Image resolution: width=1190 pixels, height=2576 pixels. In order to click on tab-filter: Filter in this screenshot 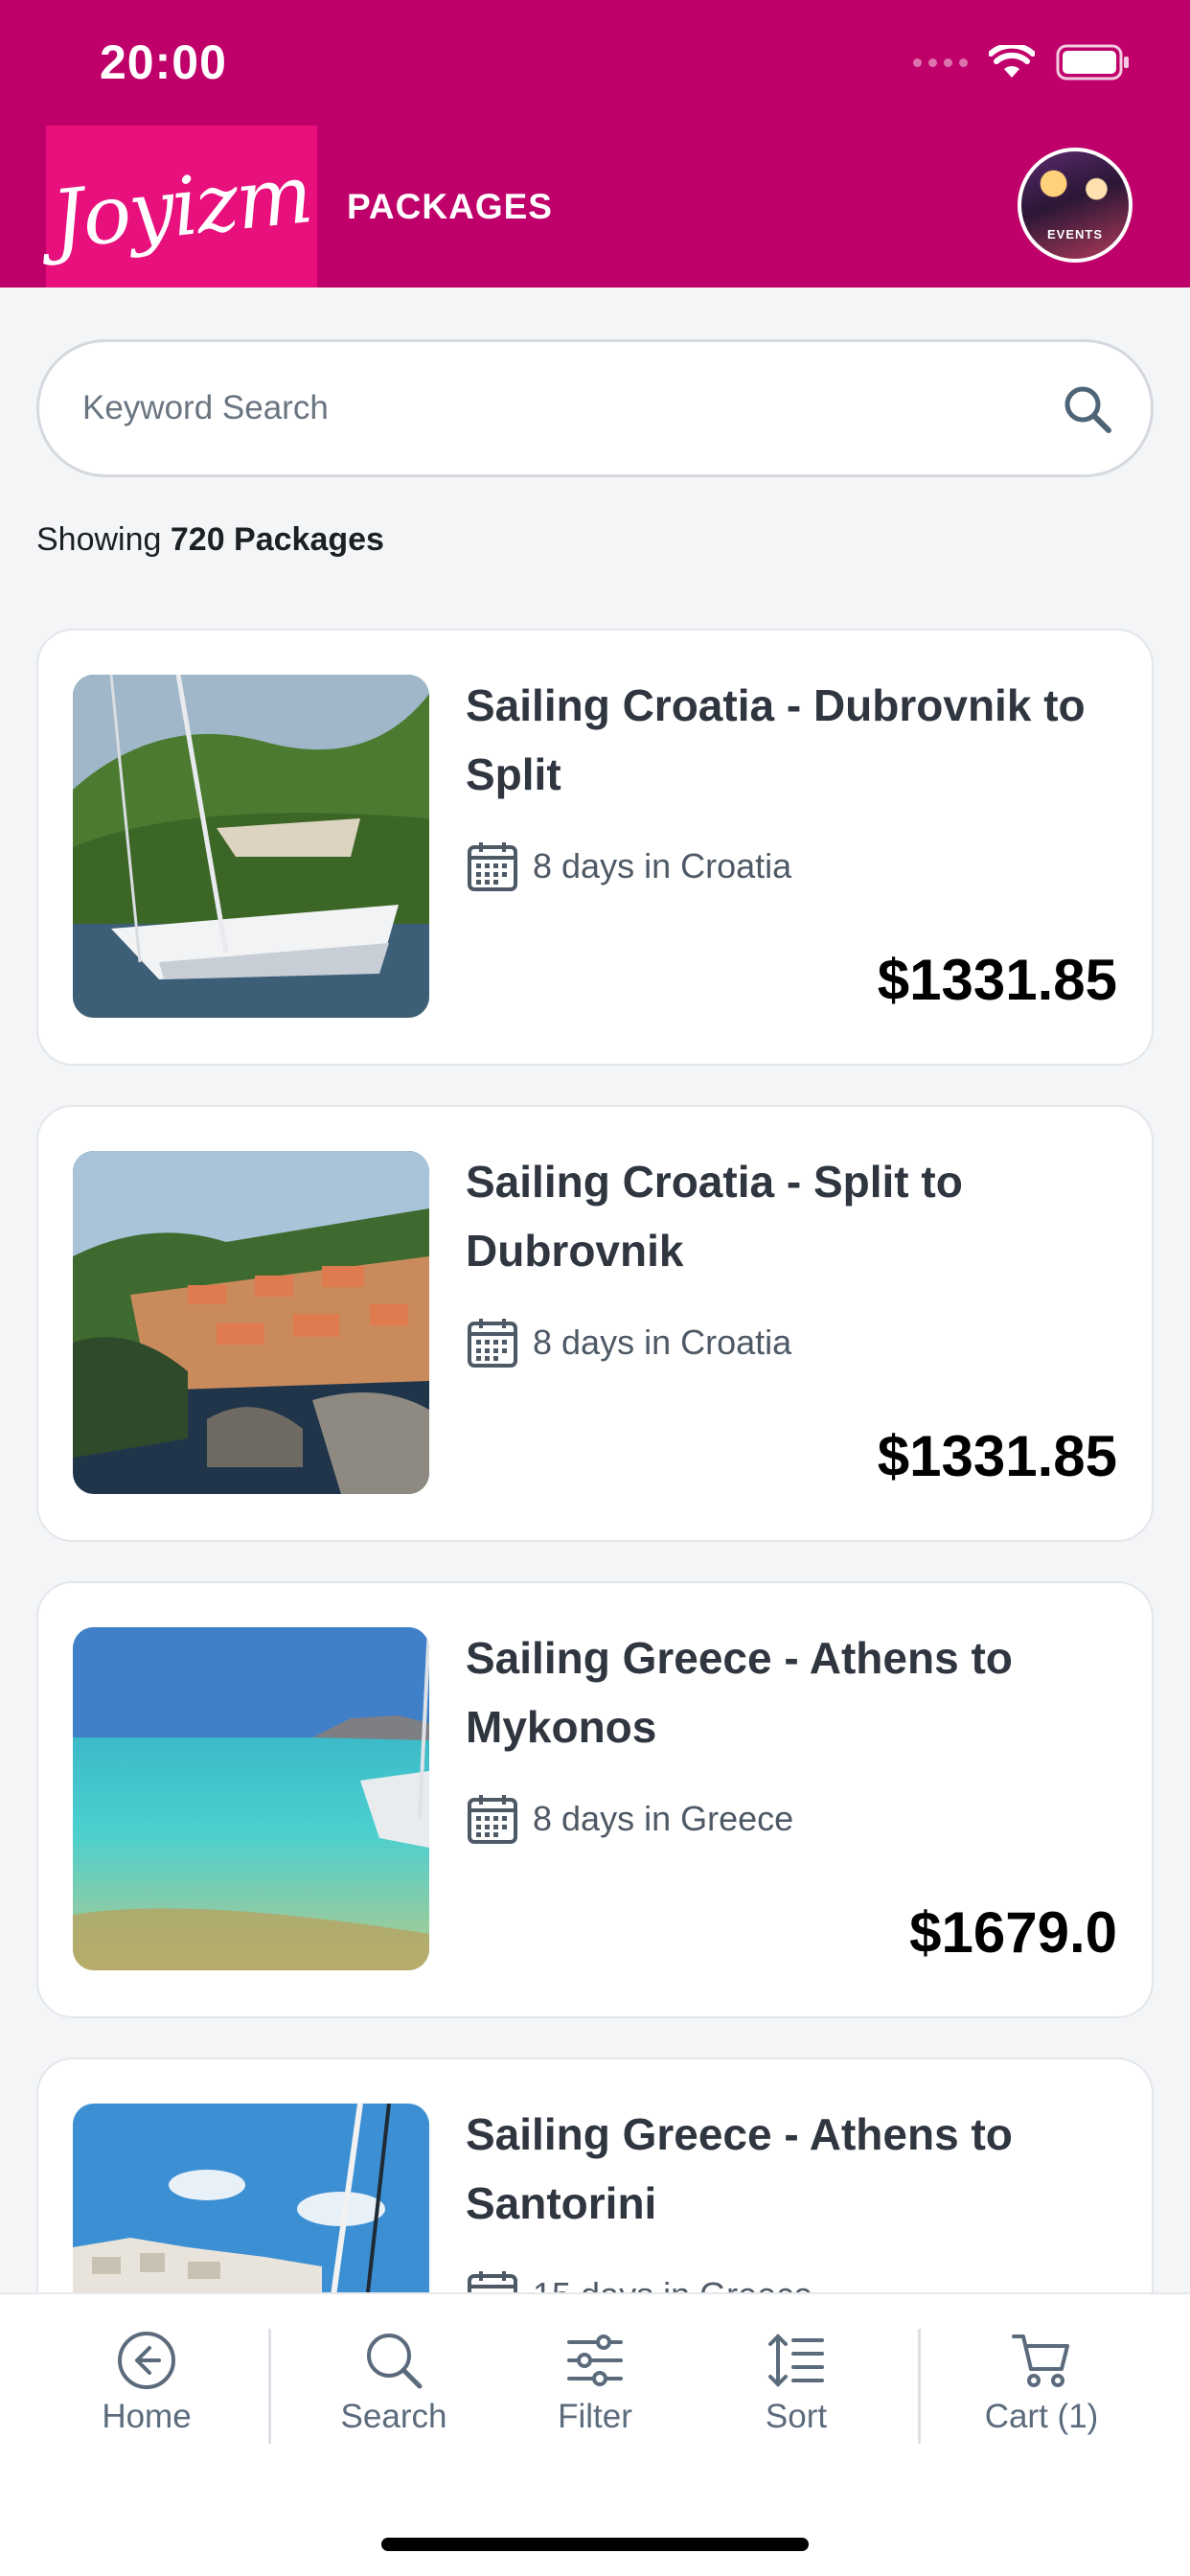, I will do `click(595, 2386)`.